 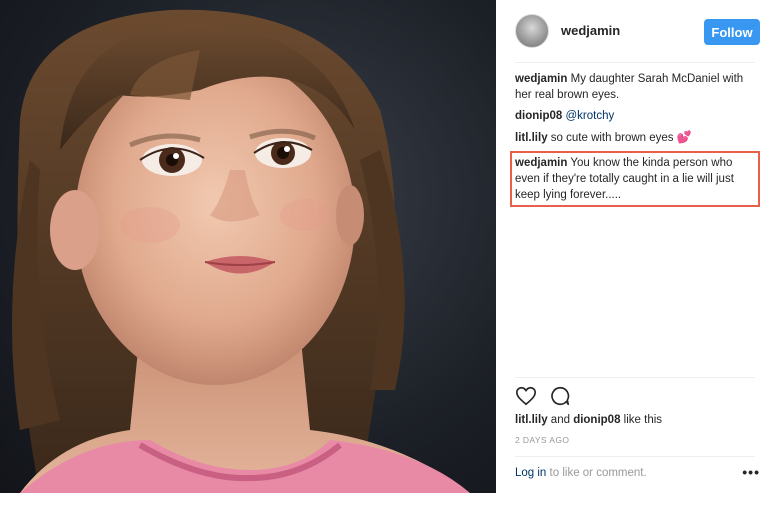 What do you see at coordinates (635, 116) in the screenshot?
I see `comment-item: dionip08 @krotchy` at bounding box center [635, 116].